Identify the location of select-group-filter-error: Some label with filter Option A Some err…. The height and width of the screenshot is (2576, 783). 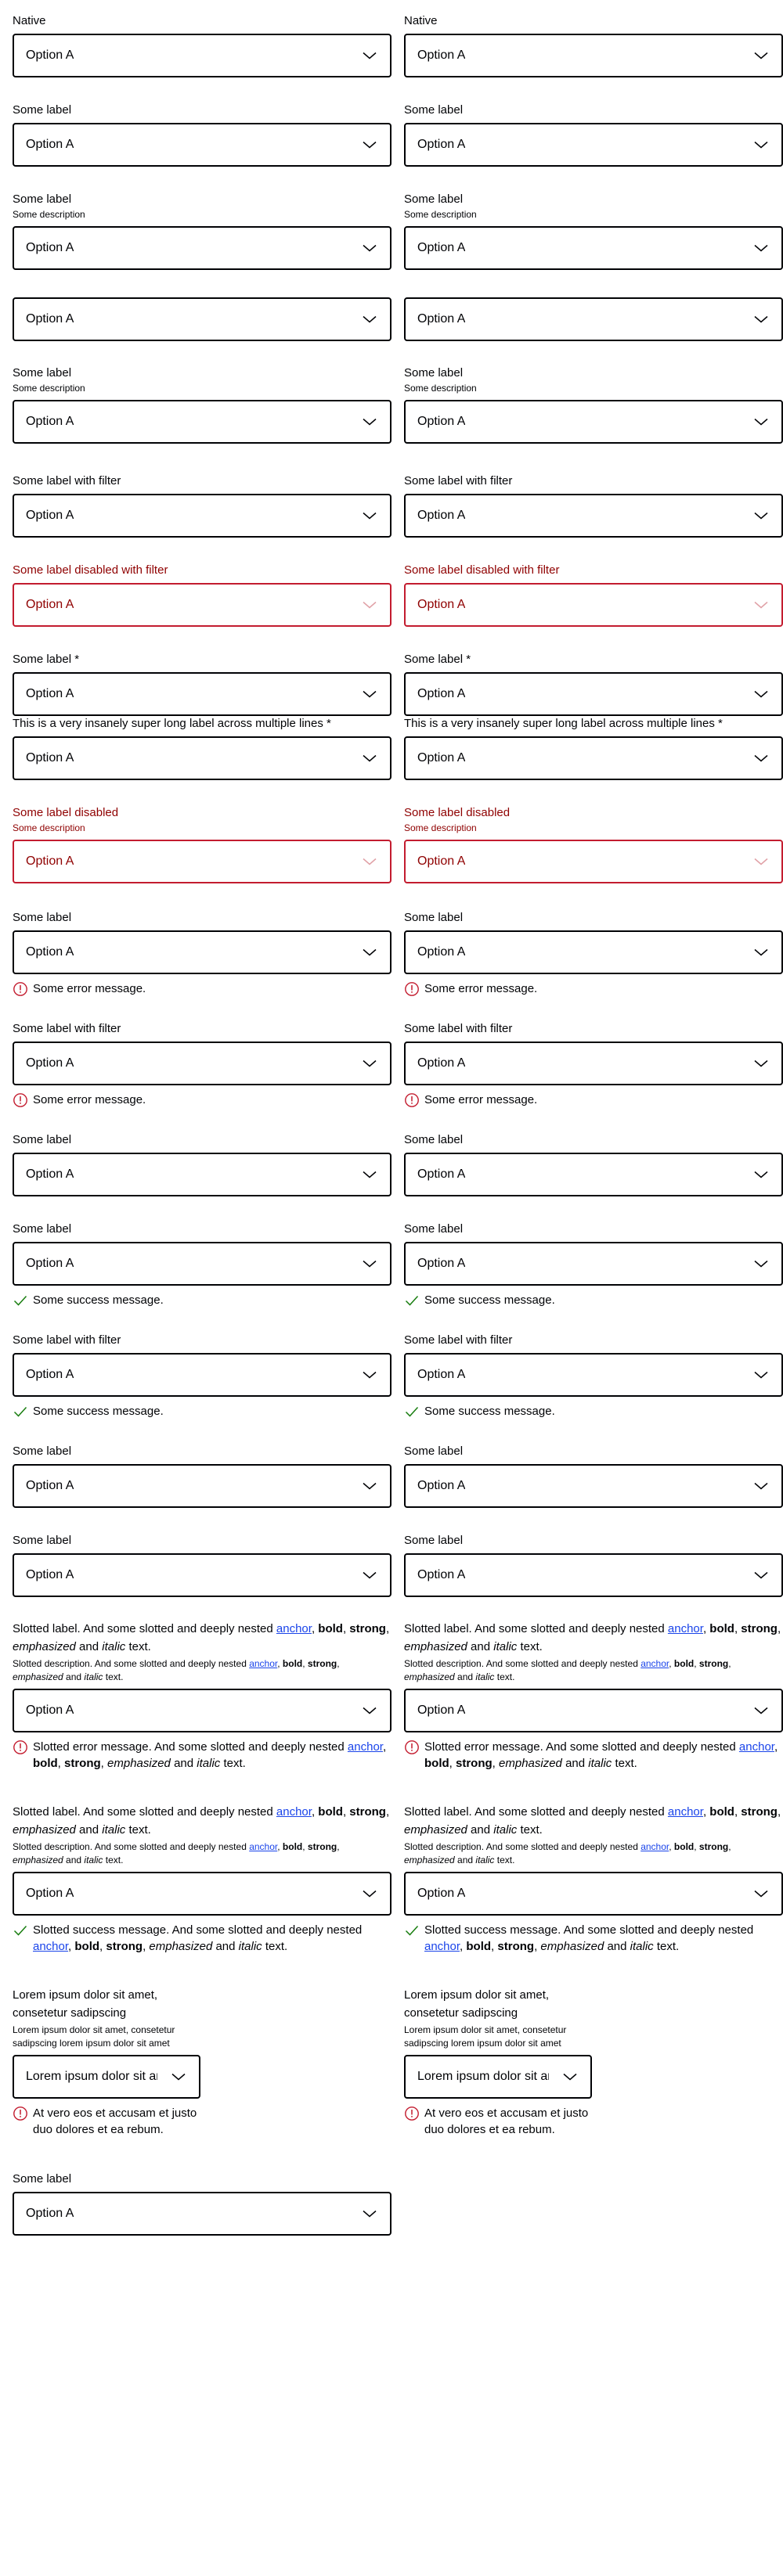
(594, 1064).